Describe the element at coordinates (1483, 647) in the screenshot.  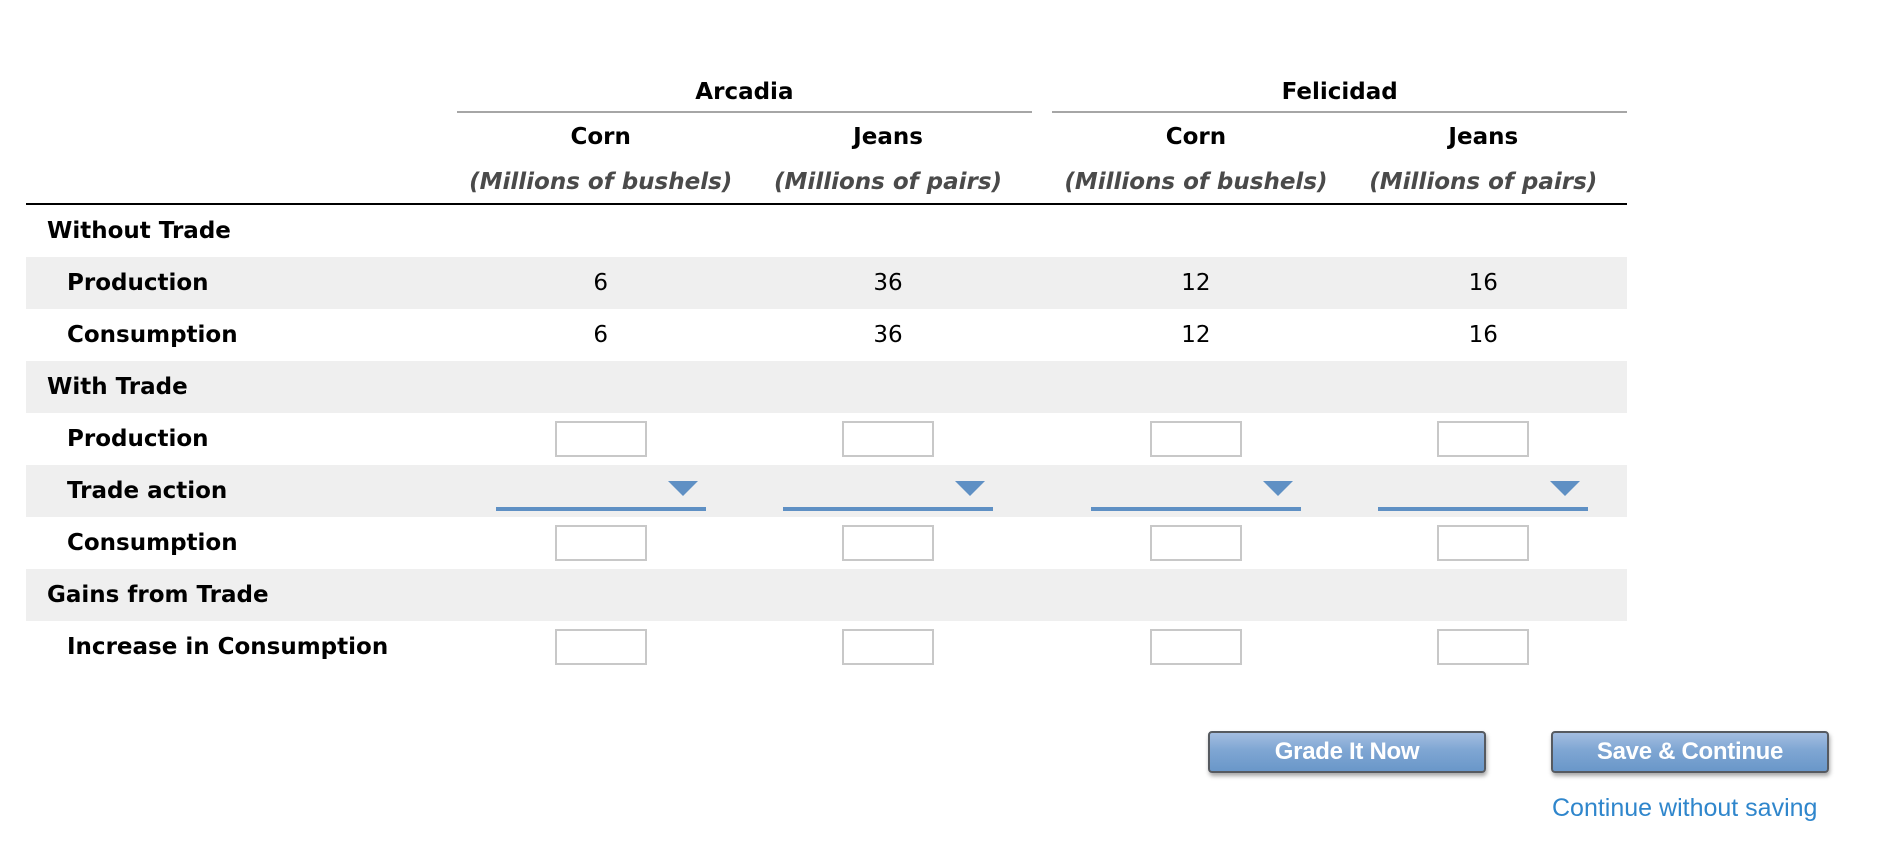
I see `increase-input-felicidad-jeans` at that location.